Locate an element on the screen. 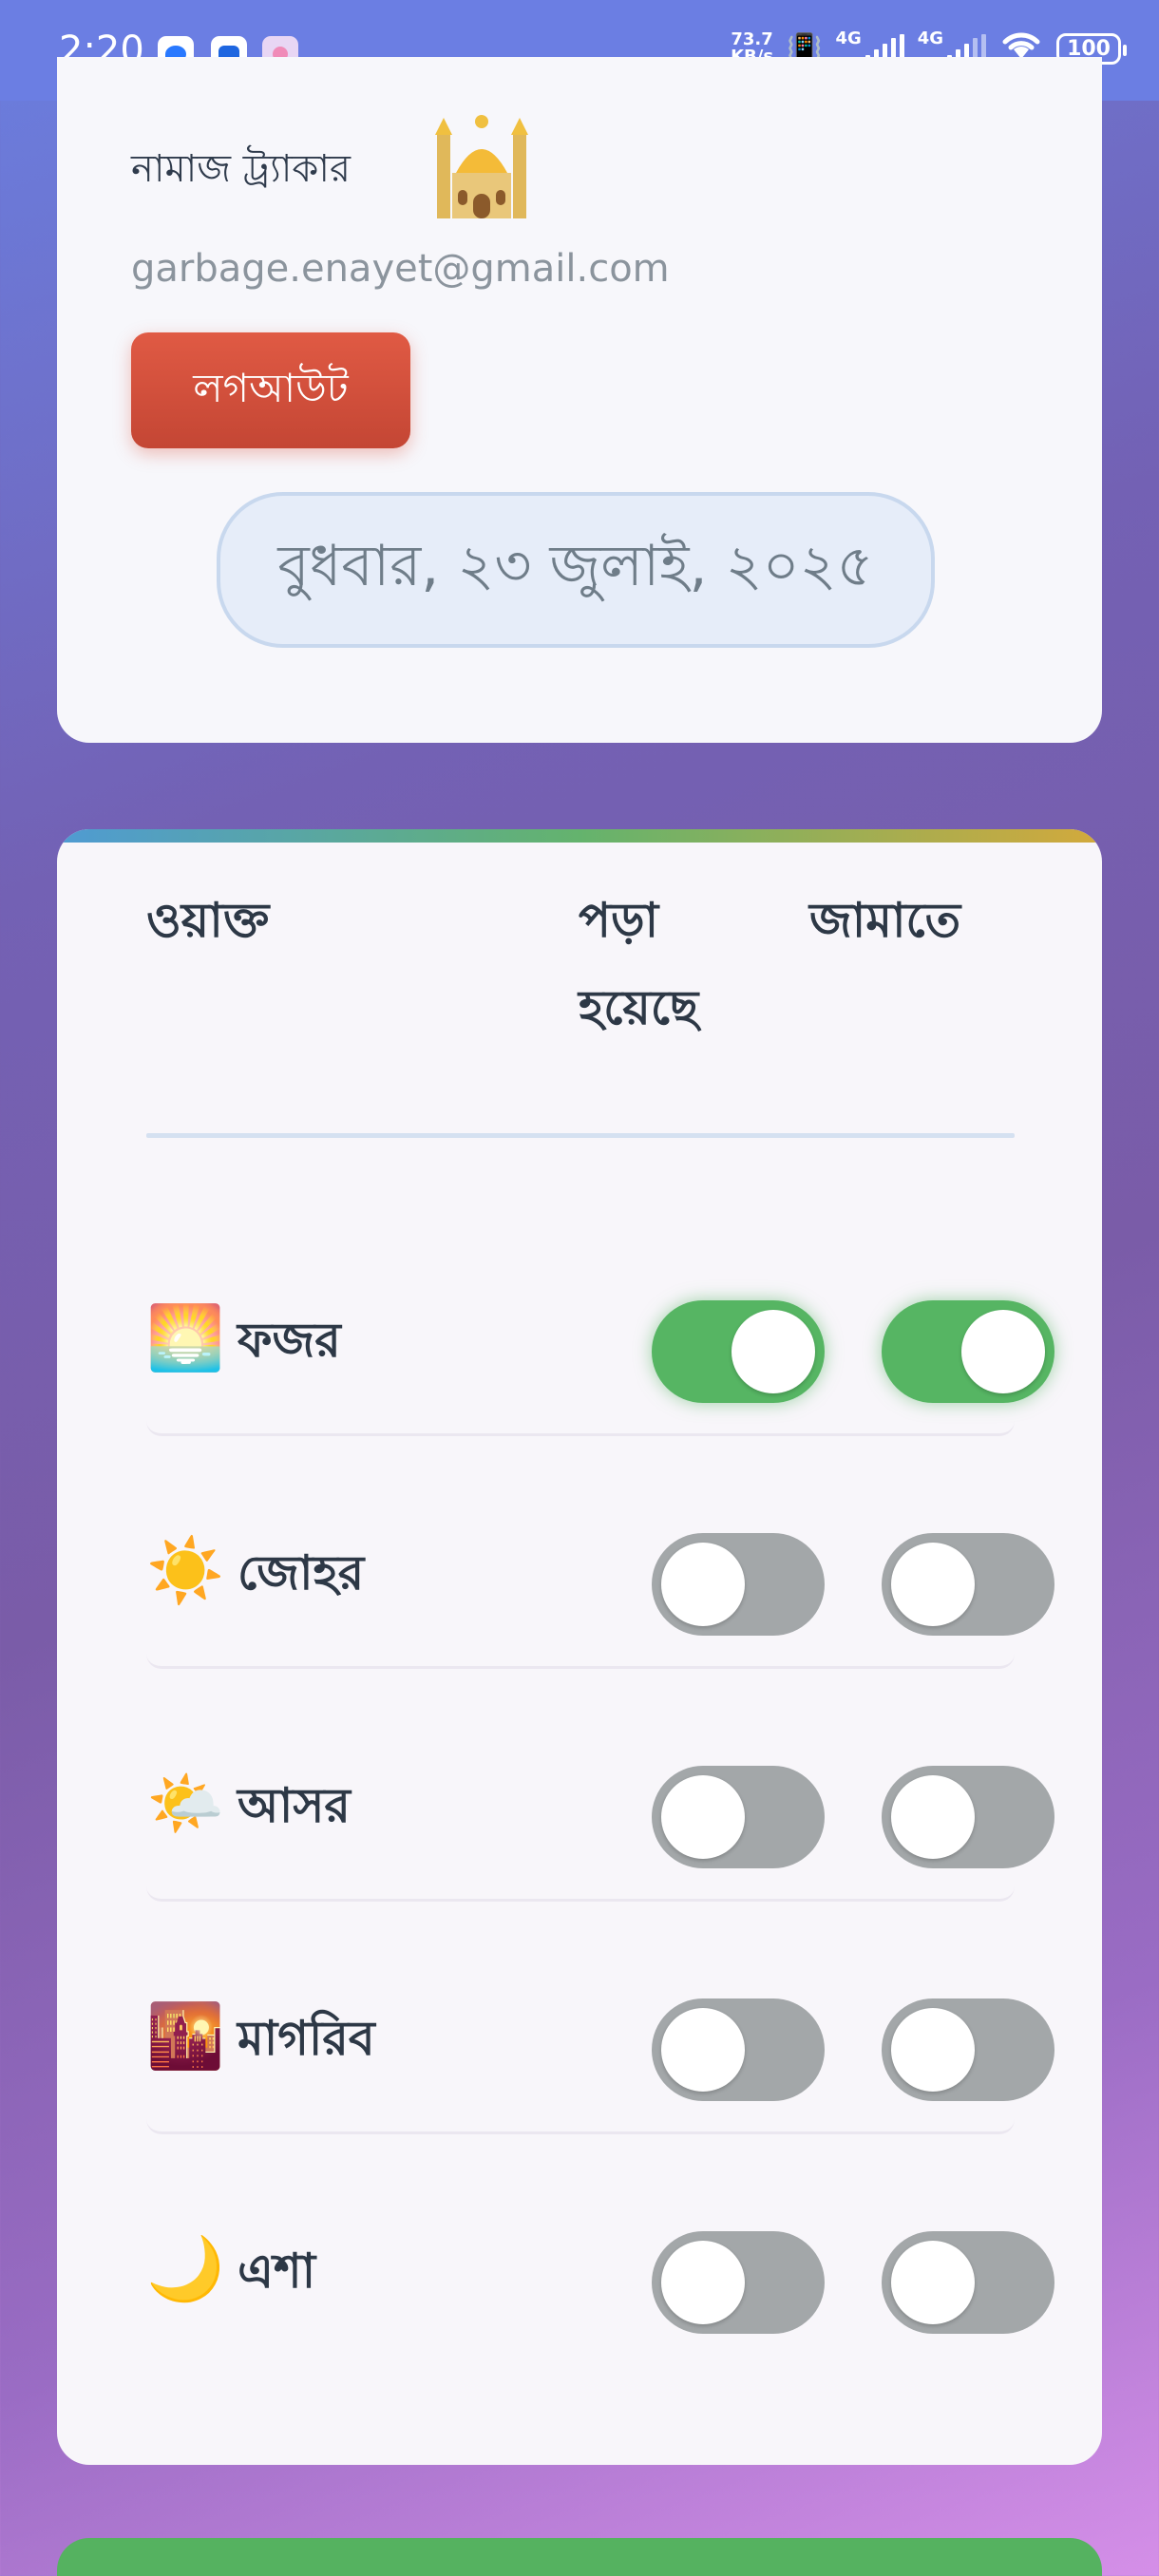 The height and width of the screenshot is (2576, 1159). current-date: বুধবার, ২৩ জুলাই, ২০২৫ is located at coordinates (576, 570).